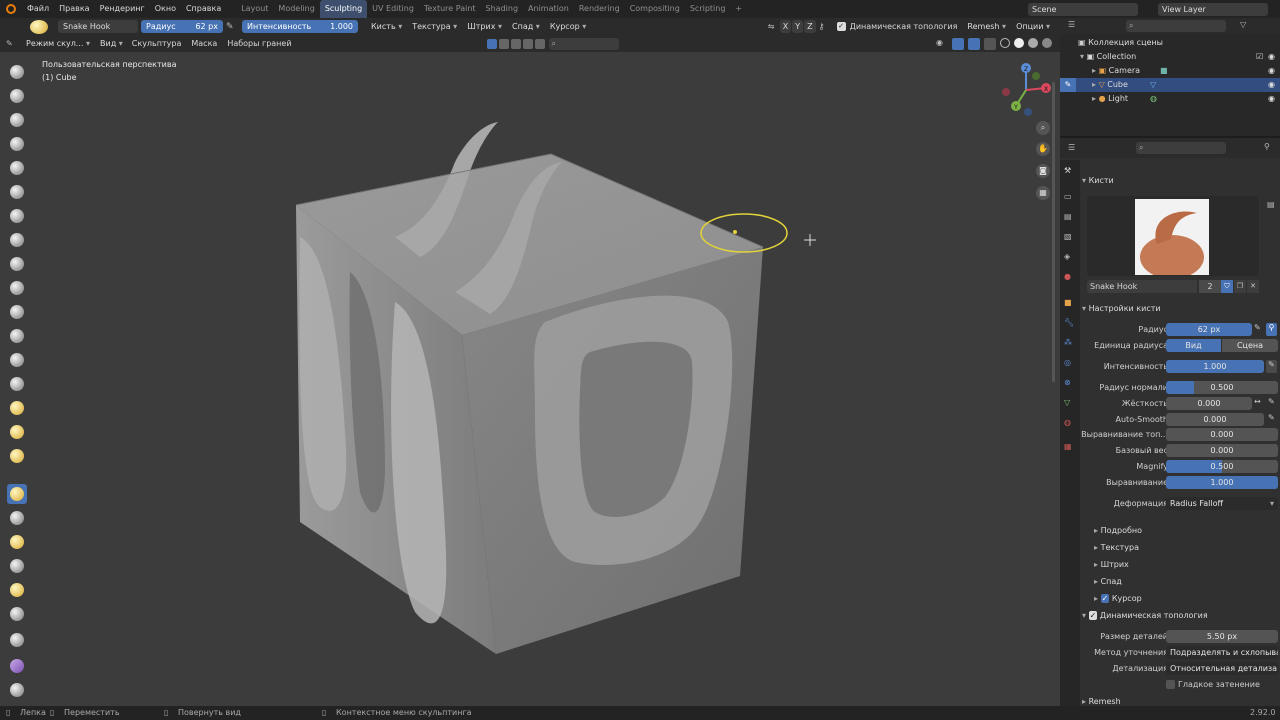 The height and width of the screenshot is (720, 1280). Describe the element at coordinates (1170, 57) in the screenshot. I see `outliner-item-collection: ▾ ▣ Collection ☑ ◉` at that location.